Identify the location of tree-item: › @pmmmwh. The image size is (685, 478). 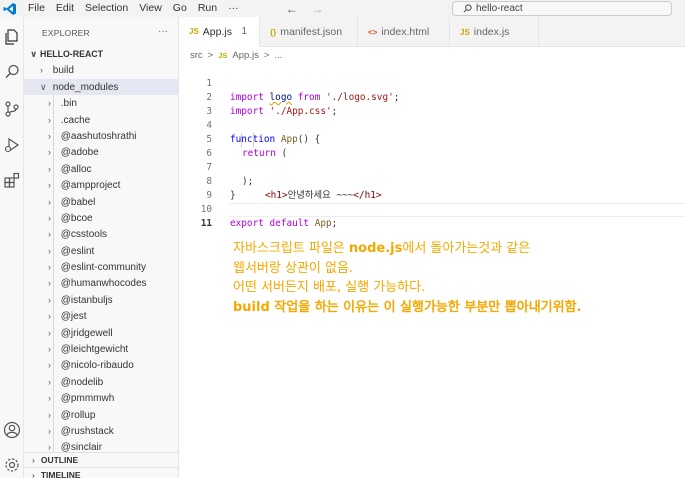
(101, 398).